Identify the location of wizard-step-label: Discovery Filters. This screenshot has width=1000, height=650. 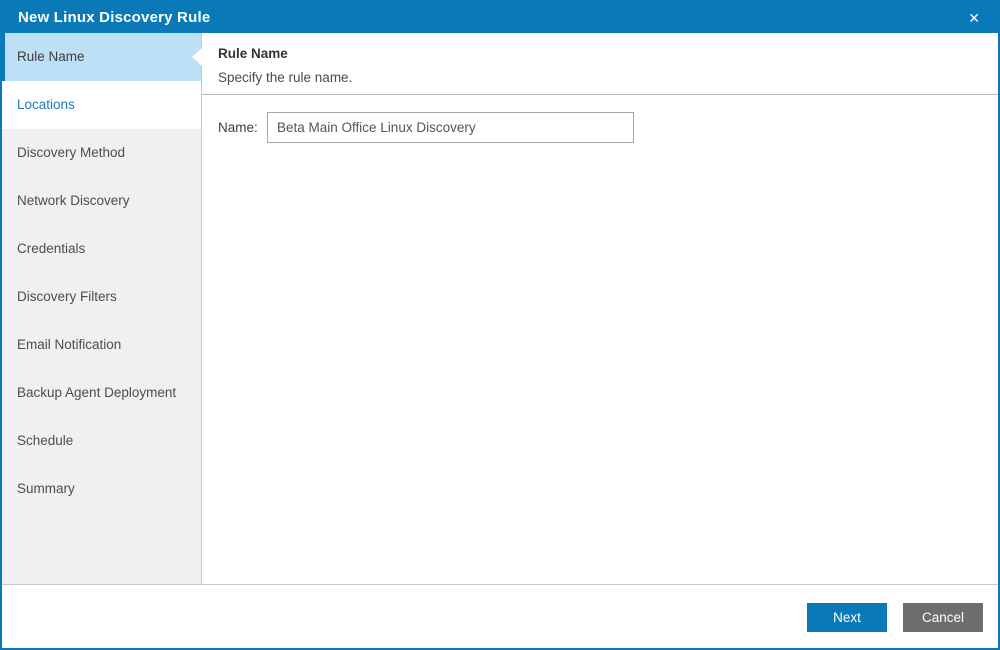
(67, 296).